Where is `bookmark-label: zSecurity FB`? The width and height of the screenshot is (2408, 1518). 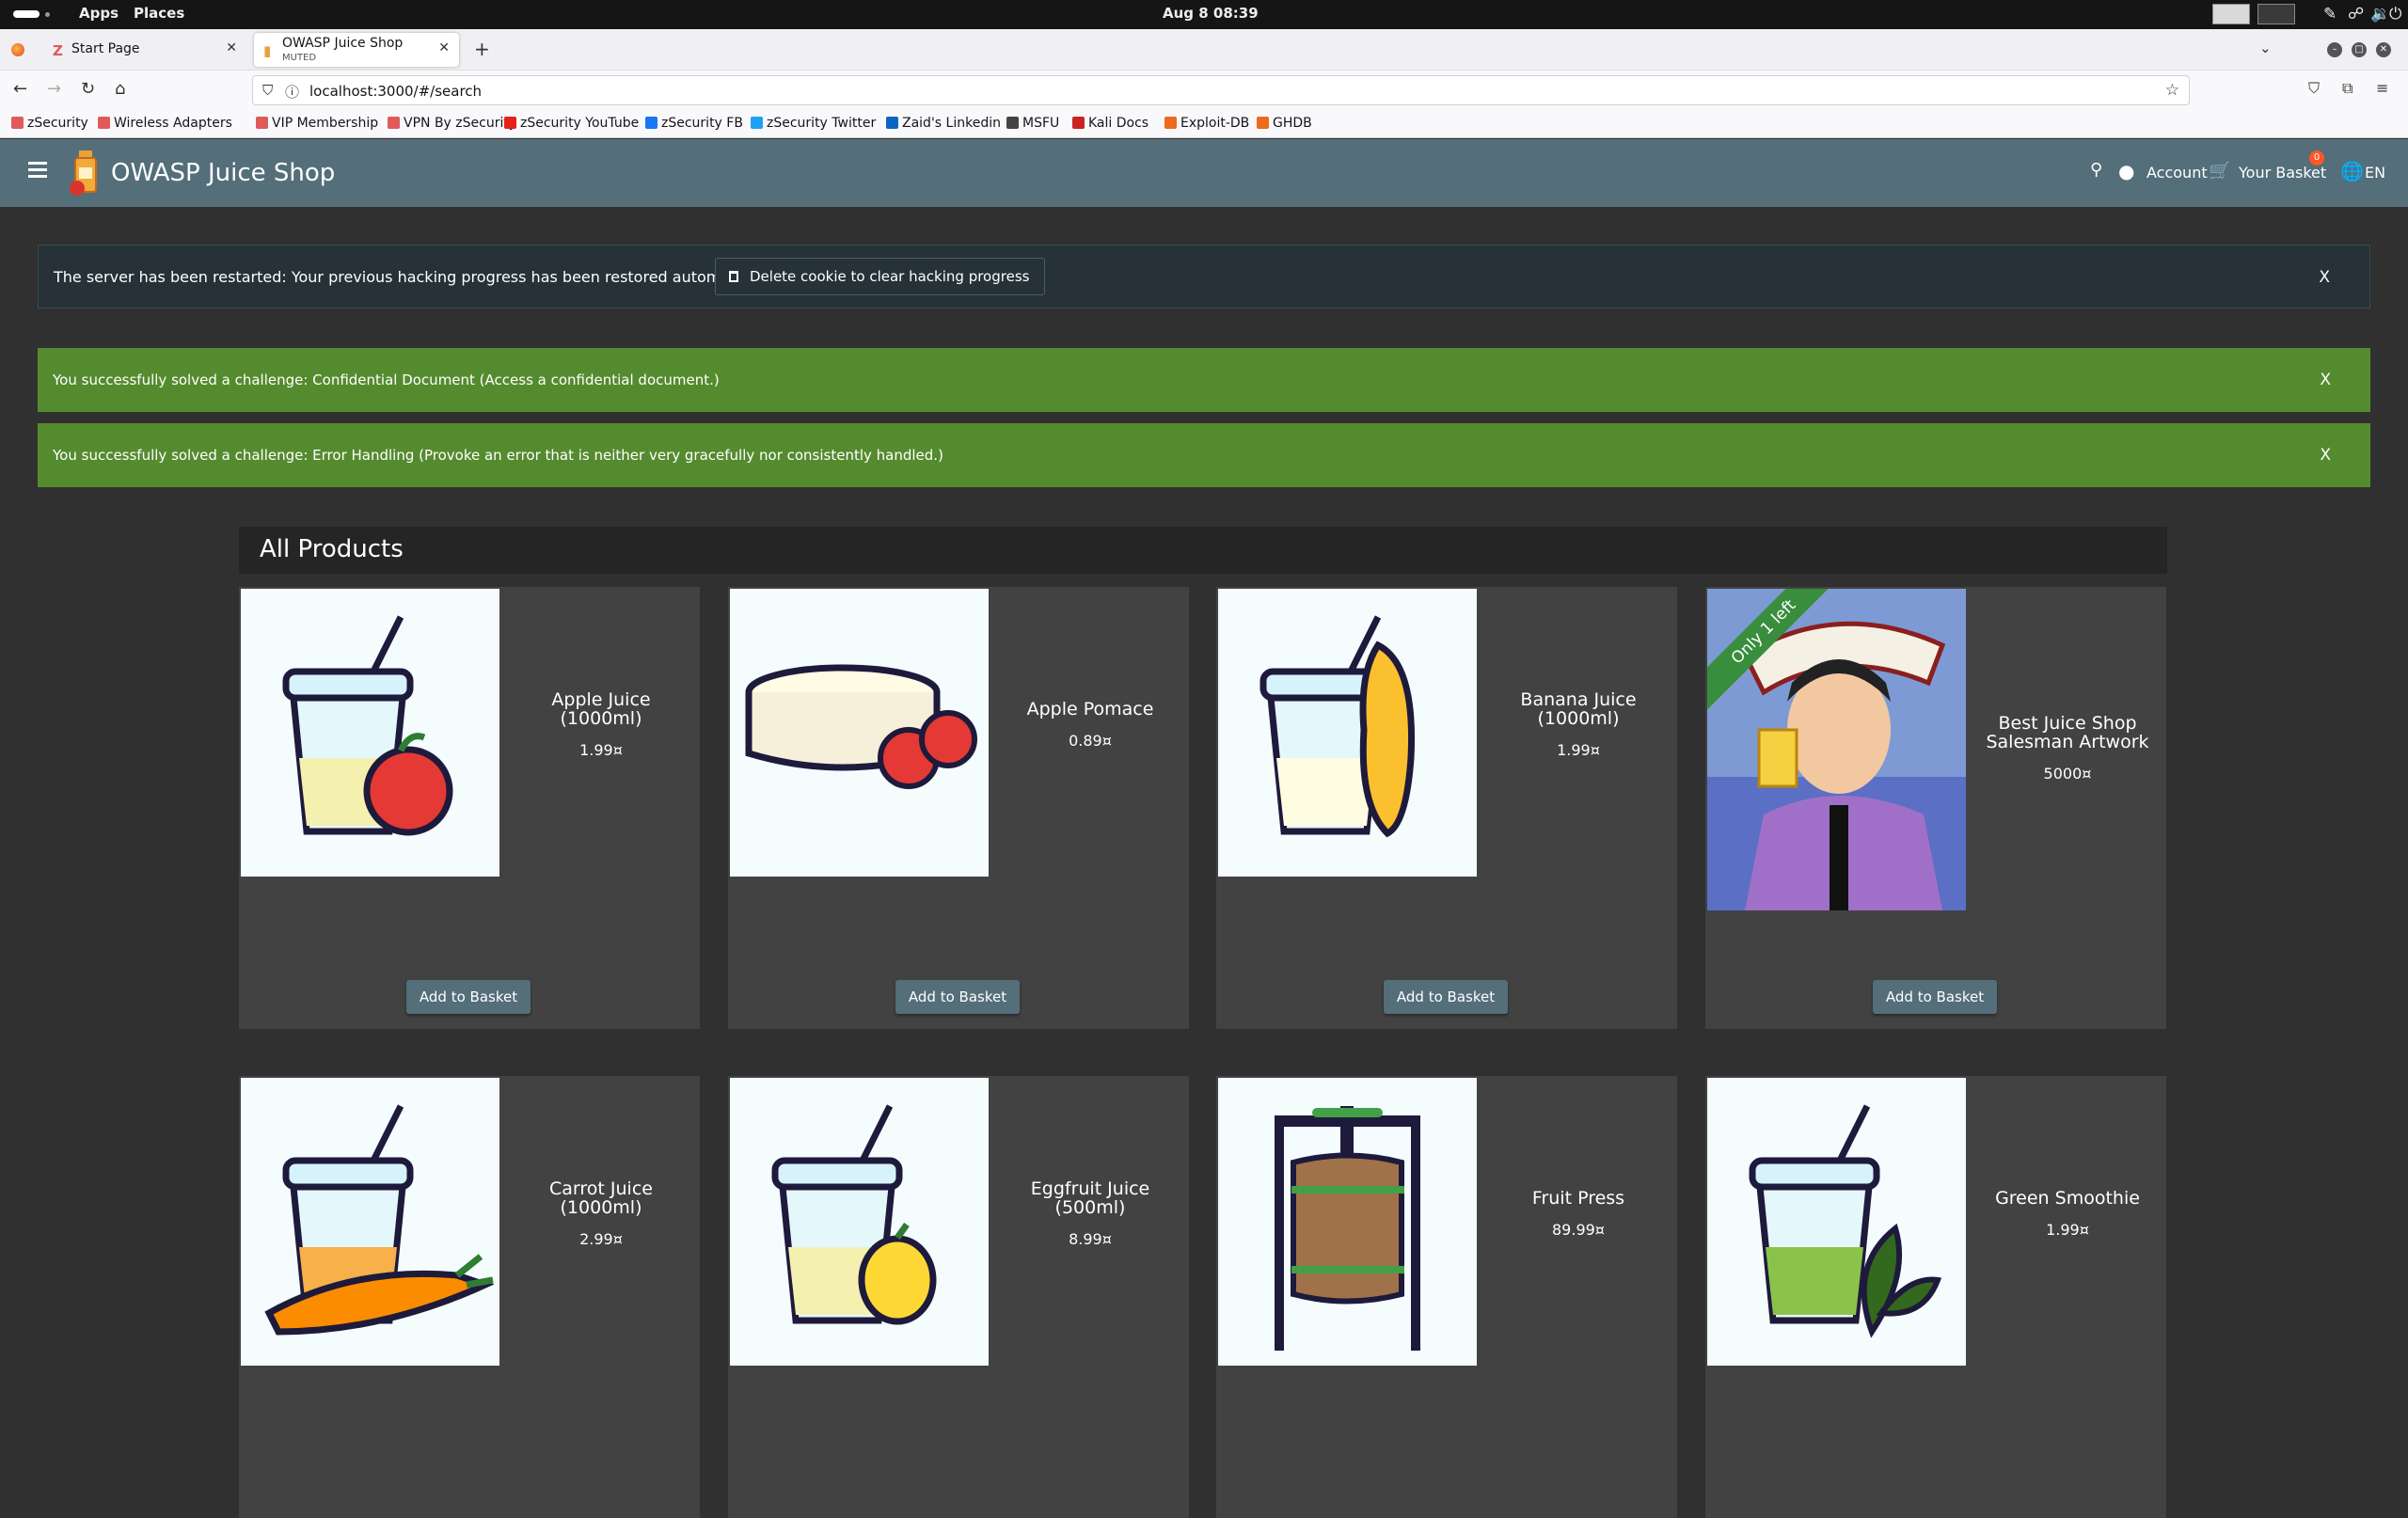
bookmark-label: zSecurity FB is located at coordinates (702, 124).